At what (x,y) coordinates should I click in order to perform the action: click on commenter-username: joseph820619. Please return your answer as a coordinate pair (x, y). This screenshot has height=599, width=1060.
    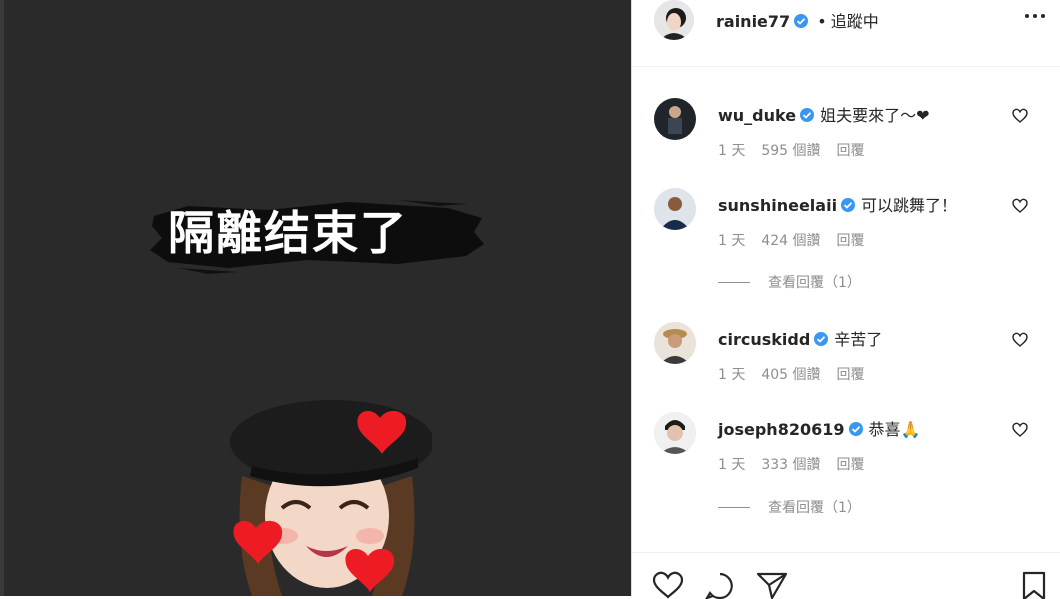
    Looking at the image, I should click on (781, 429).